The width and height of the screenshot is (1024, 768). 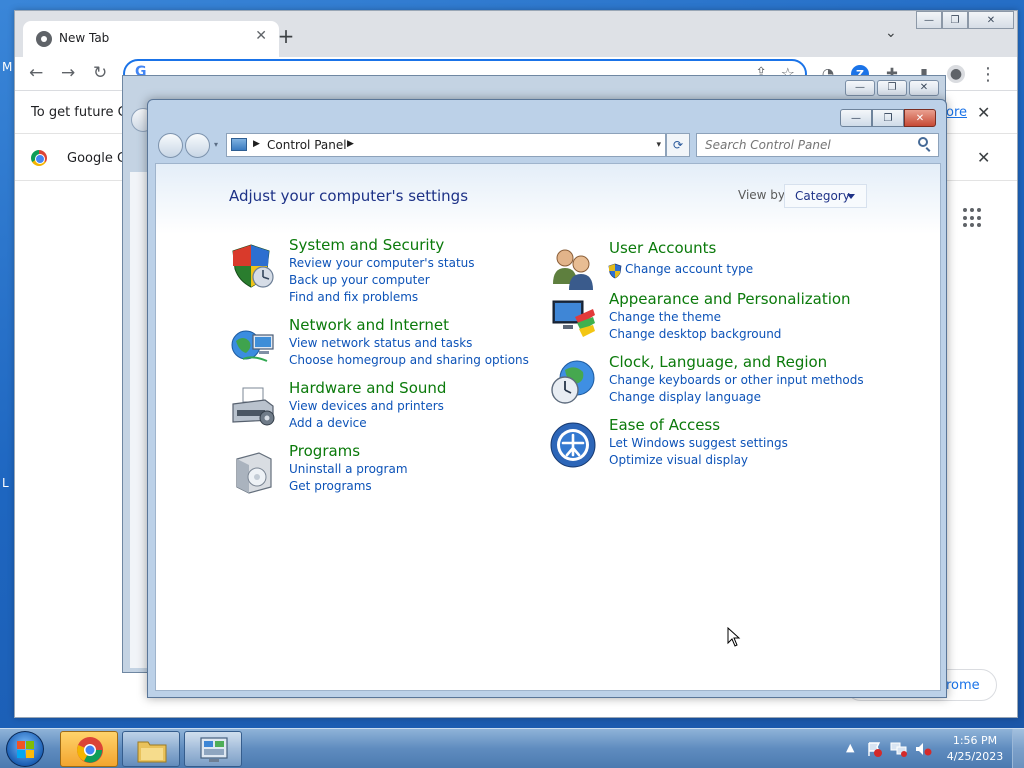 I want to click on view-by-dropdown: Category, so click(x=825, y=196).